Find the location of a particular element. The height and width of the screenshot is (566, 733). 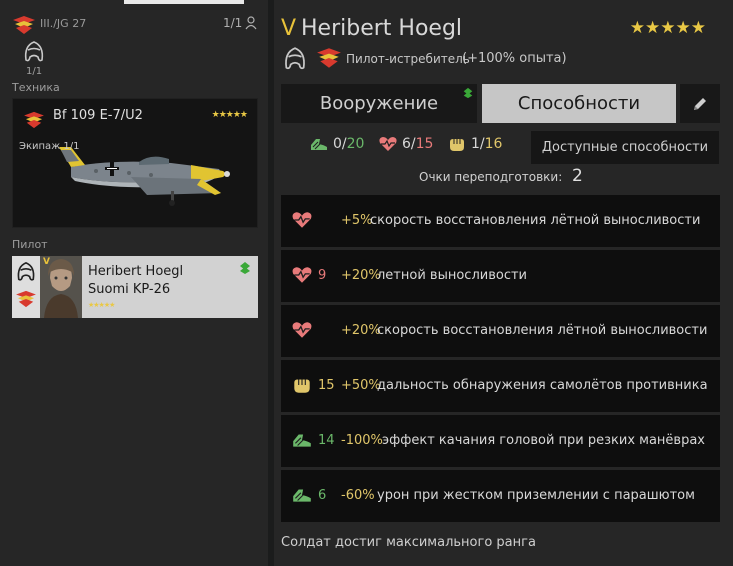

stamina-current: 6 is located at coordinates (406, 144).